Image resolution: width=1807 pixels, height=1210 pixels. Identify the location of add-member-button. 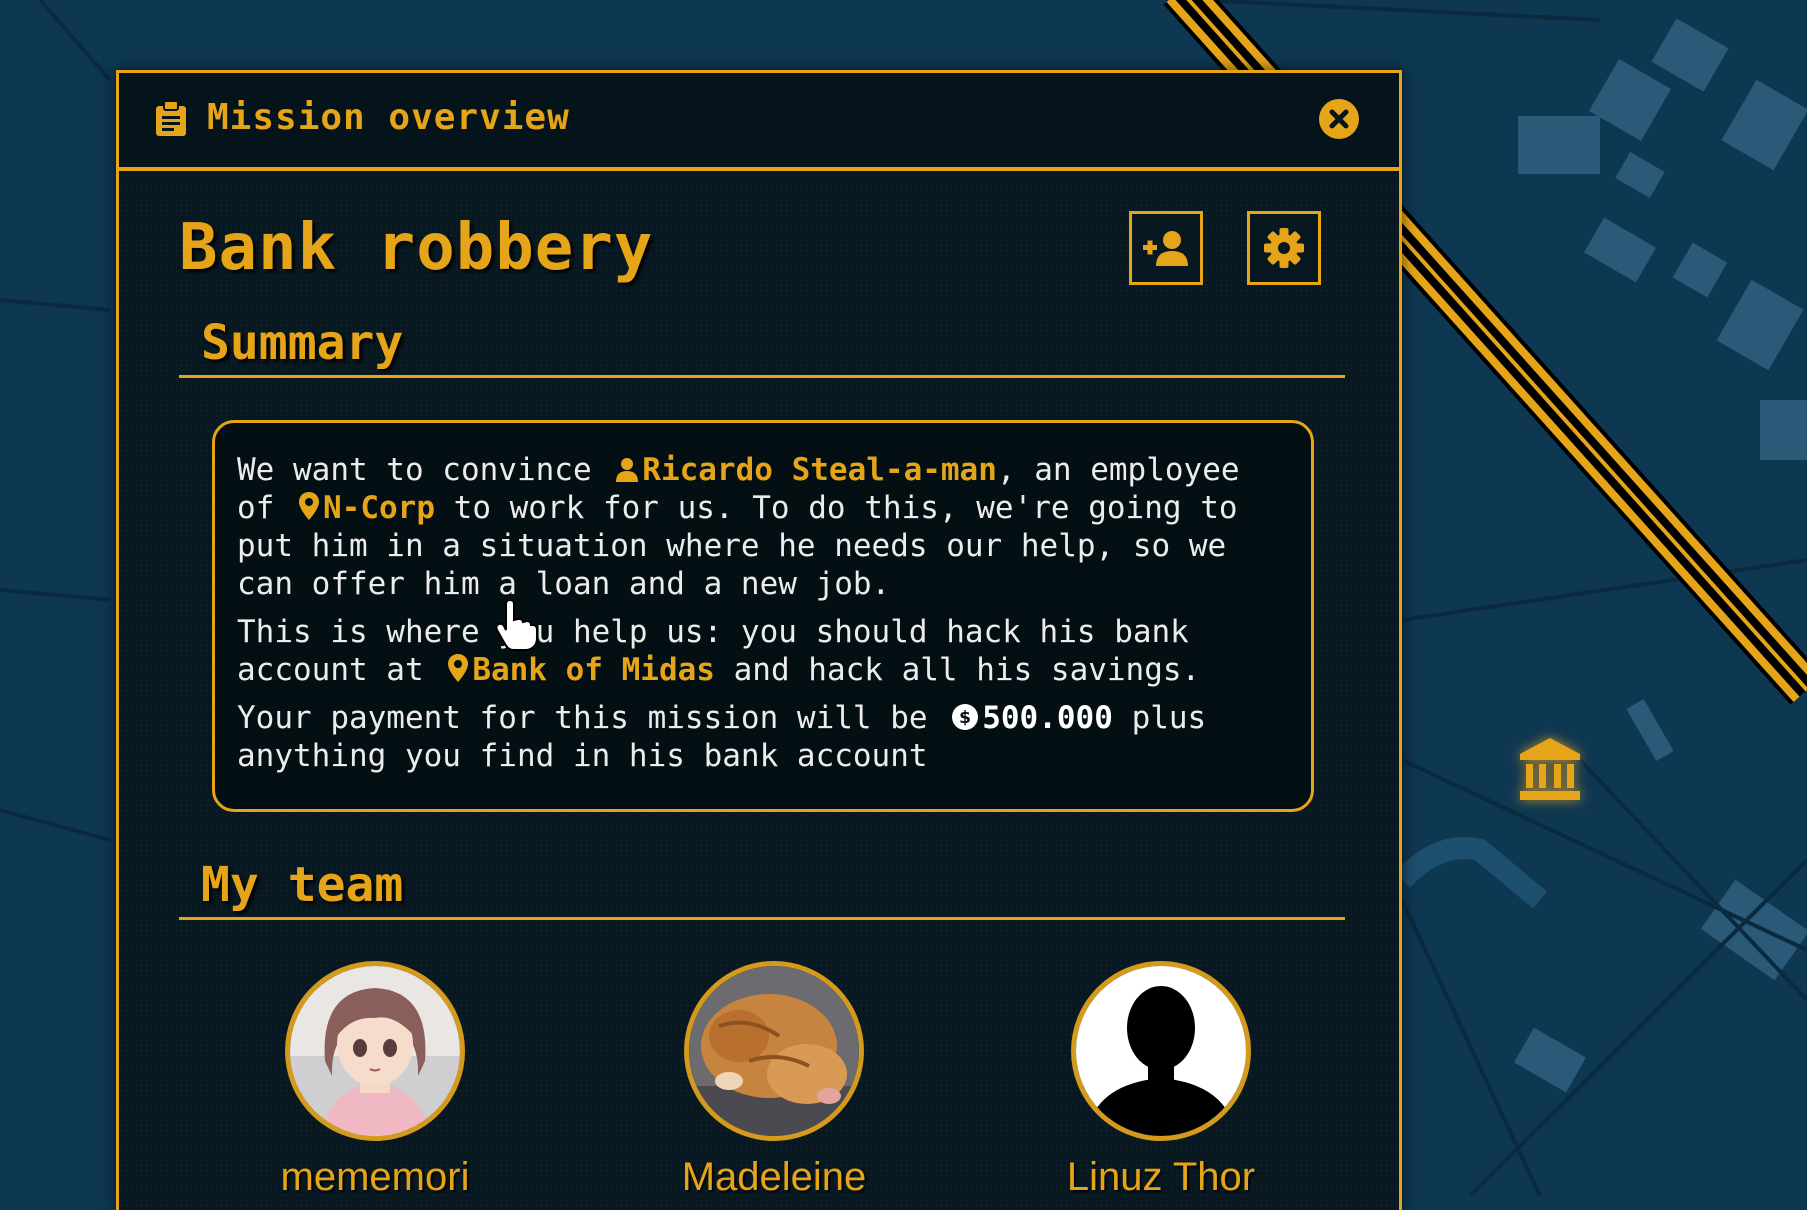
(1166, 248).